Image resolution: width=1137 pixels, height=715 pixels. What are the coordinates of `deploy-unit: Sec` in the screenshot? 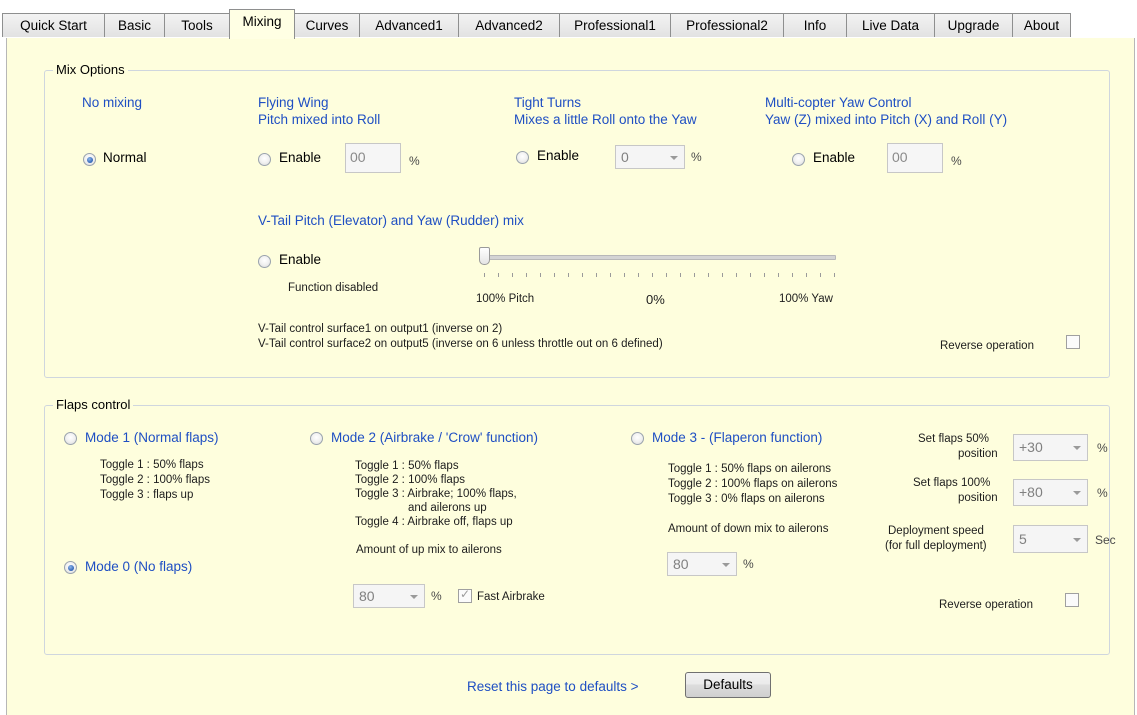 It's located at (1105, 540).